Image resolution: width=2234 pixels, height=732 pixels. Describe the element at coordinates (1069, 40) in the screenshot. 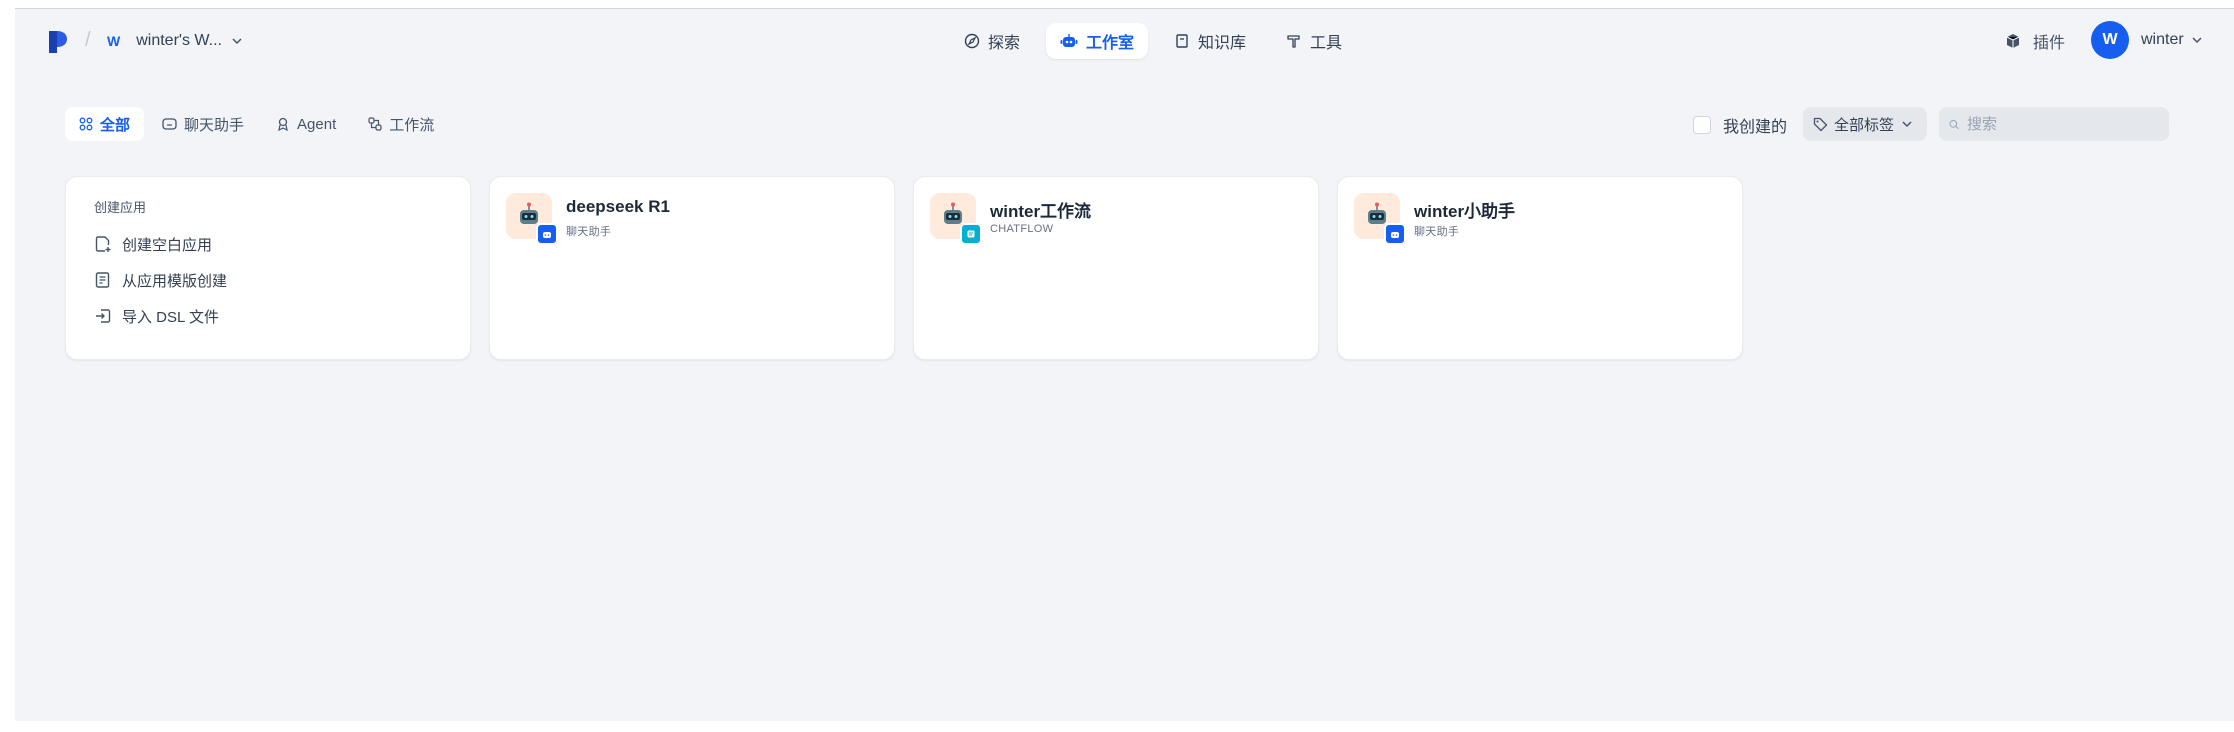

I see `robot-icon` at that location.